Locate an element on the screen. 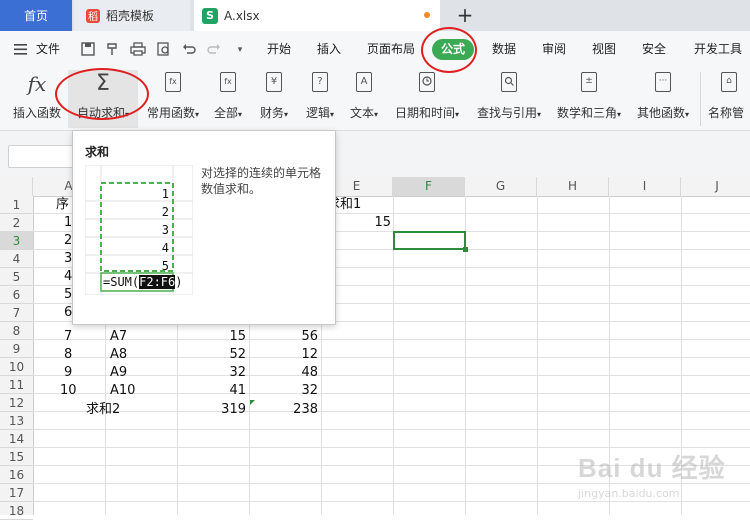 This screenshot has width=750, height=520. row-header: 10 is located at coordinates (16, 367).